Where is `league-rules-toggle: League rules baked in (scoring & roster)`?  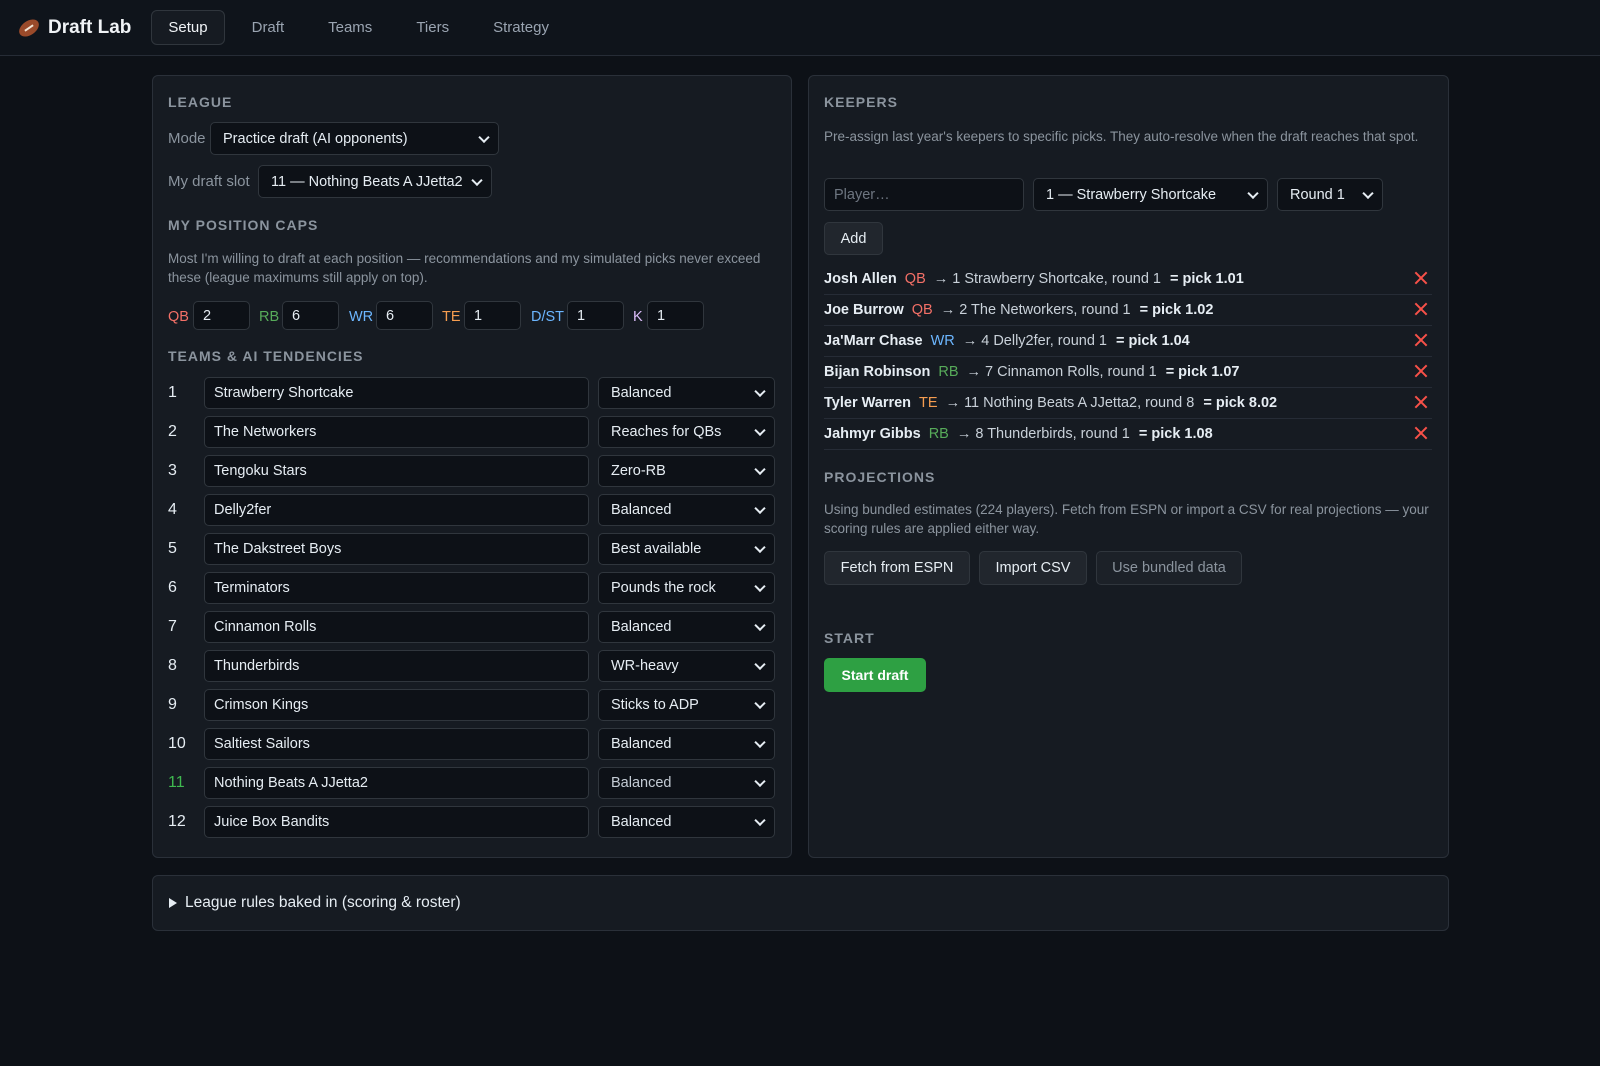 league-rules-toggle: League rules baked in (scoring & roster) is located at coordinates (800, 903).